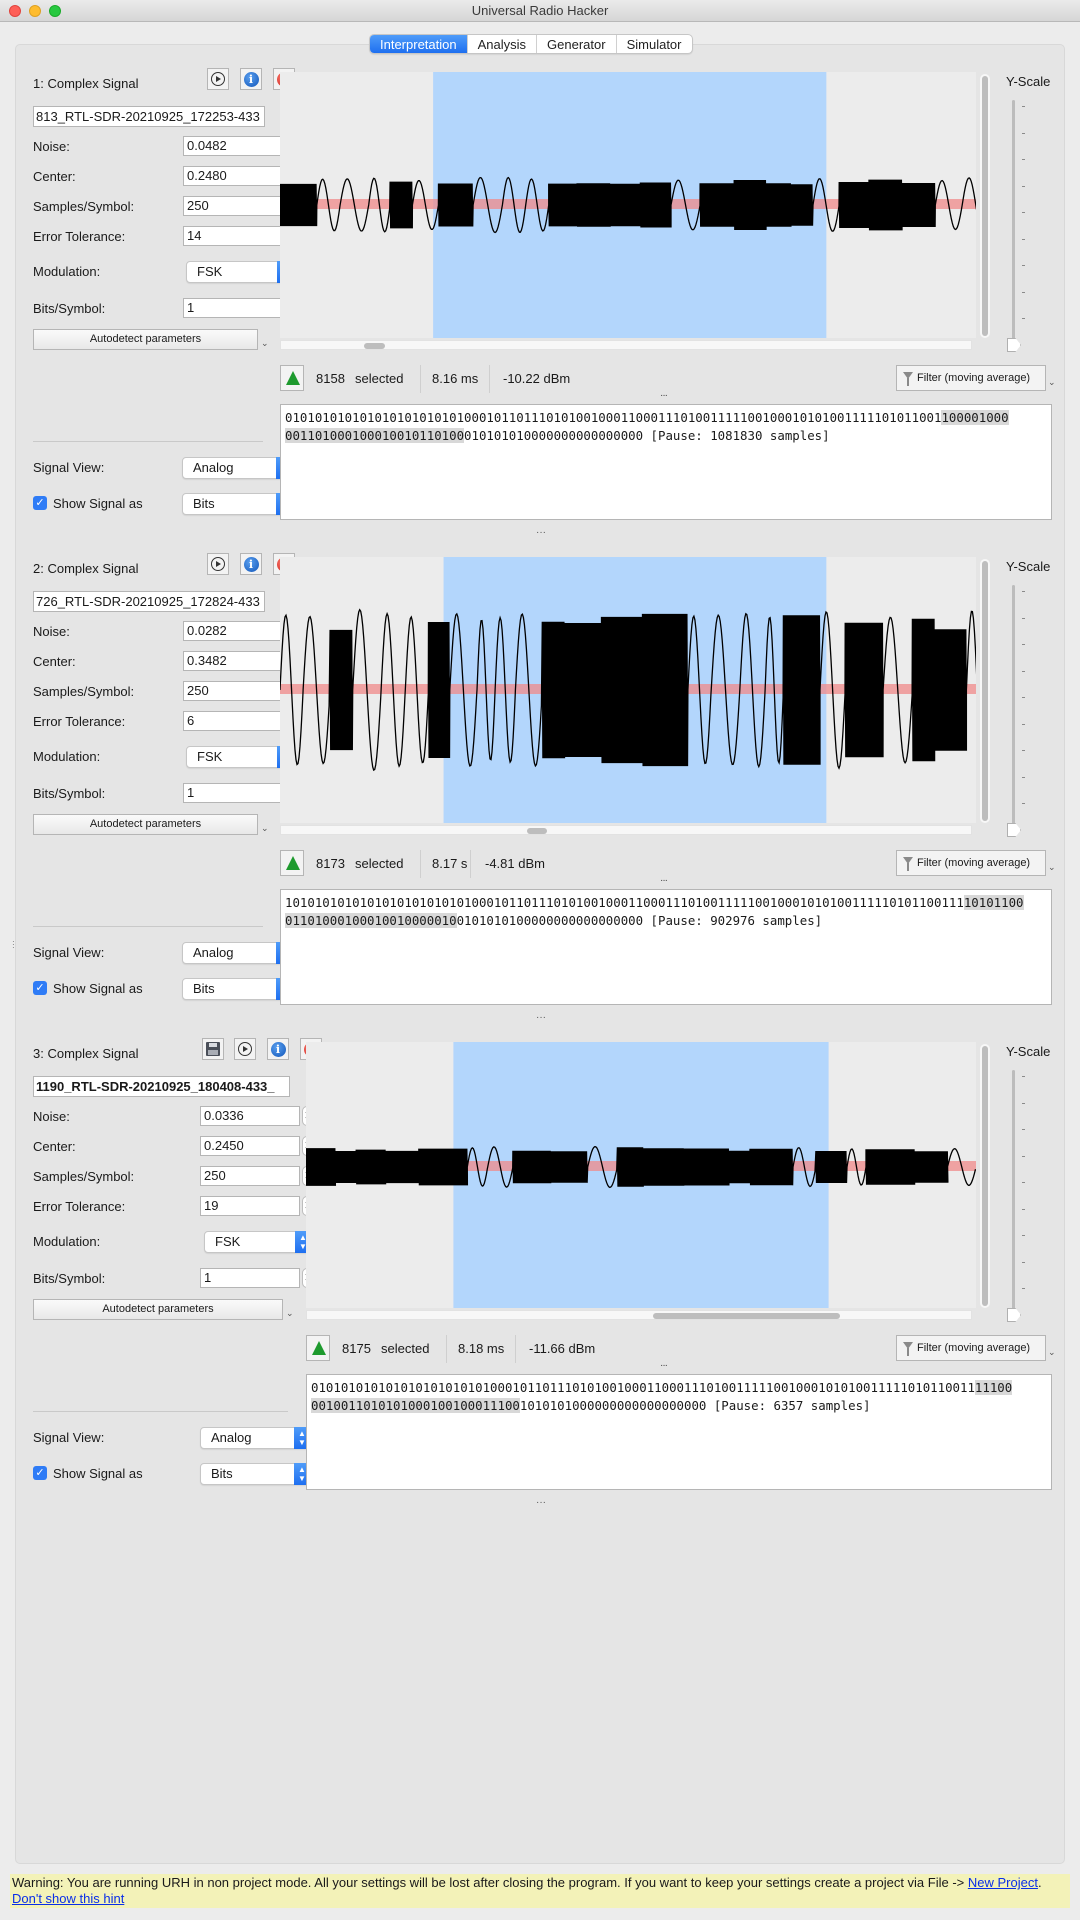  I want to click on center-input: 0.2480, so click(233, 176).